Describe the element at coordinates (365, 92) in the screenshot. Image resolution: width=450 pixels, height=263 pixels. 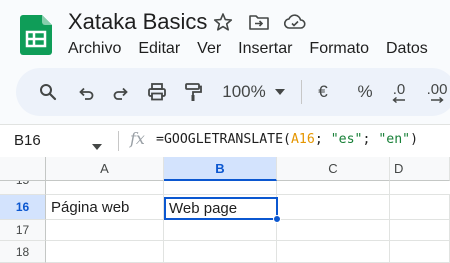
I see `percent-format-button: %` at that location.